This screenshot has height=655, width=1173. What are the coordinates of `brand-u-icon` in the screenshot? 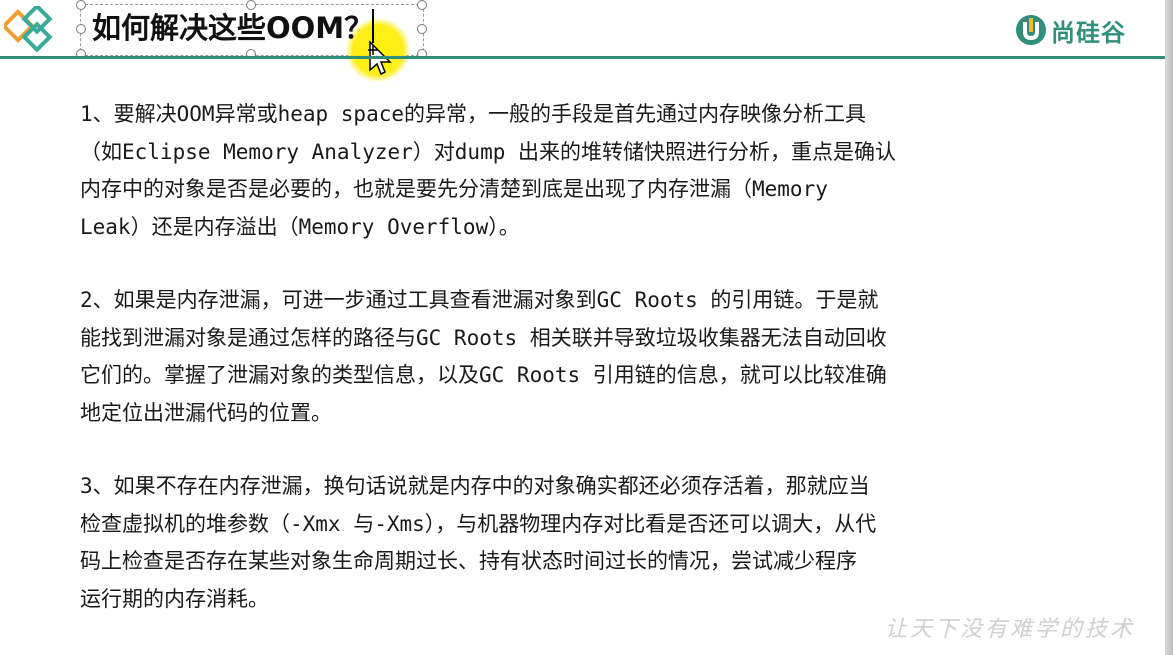 It's located at (1031, 30).